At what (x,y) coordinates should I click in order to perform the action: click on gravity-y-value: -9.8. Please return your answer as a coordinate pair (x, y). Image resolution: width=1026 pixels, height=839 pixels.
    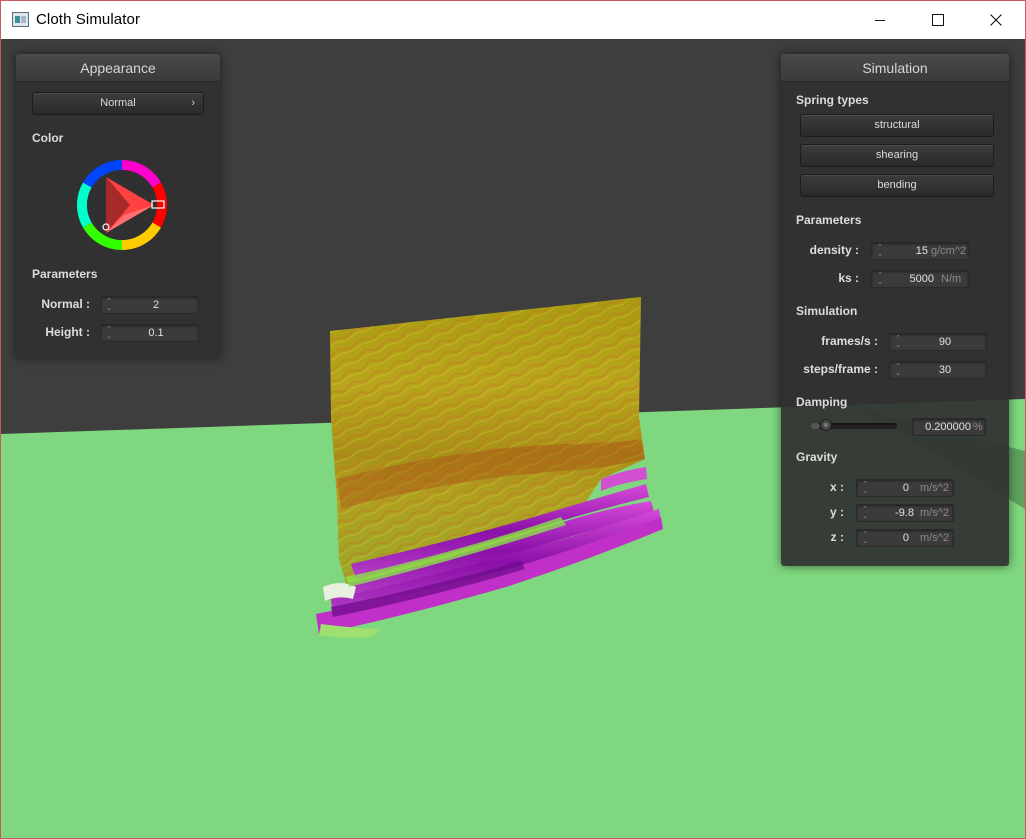
    Looking at the image, I should click on (904, 513).